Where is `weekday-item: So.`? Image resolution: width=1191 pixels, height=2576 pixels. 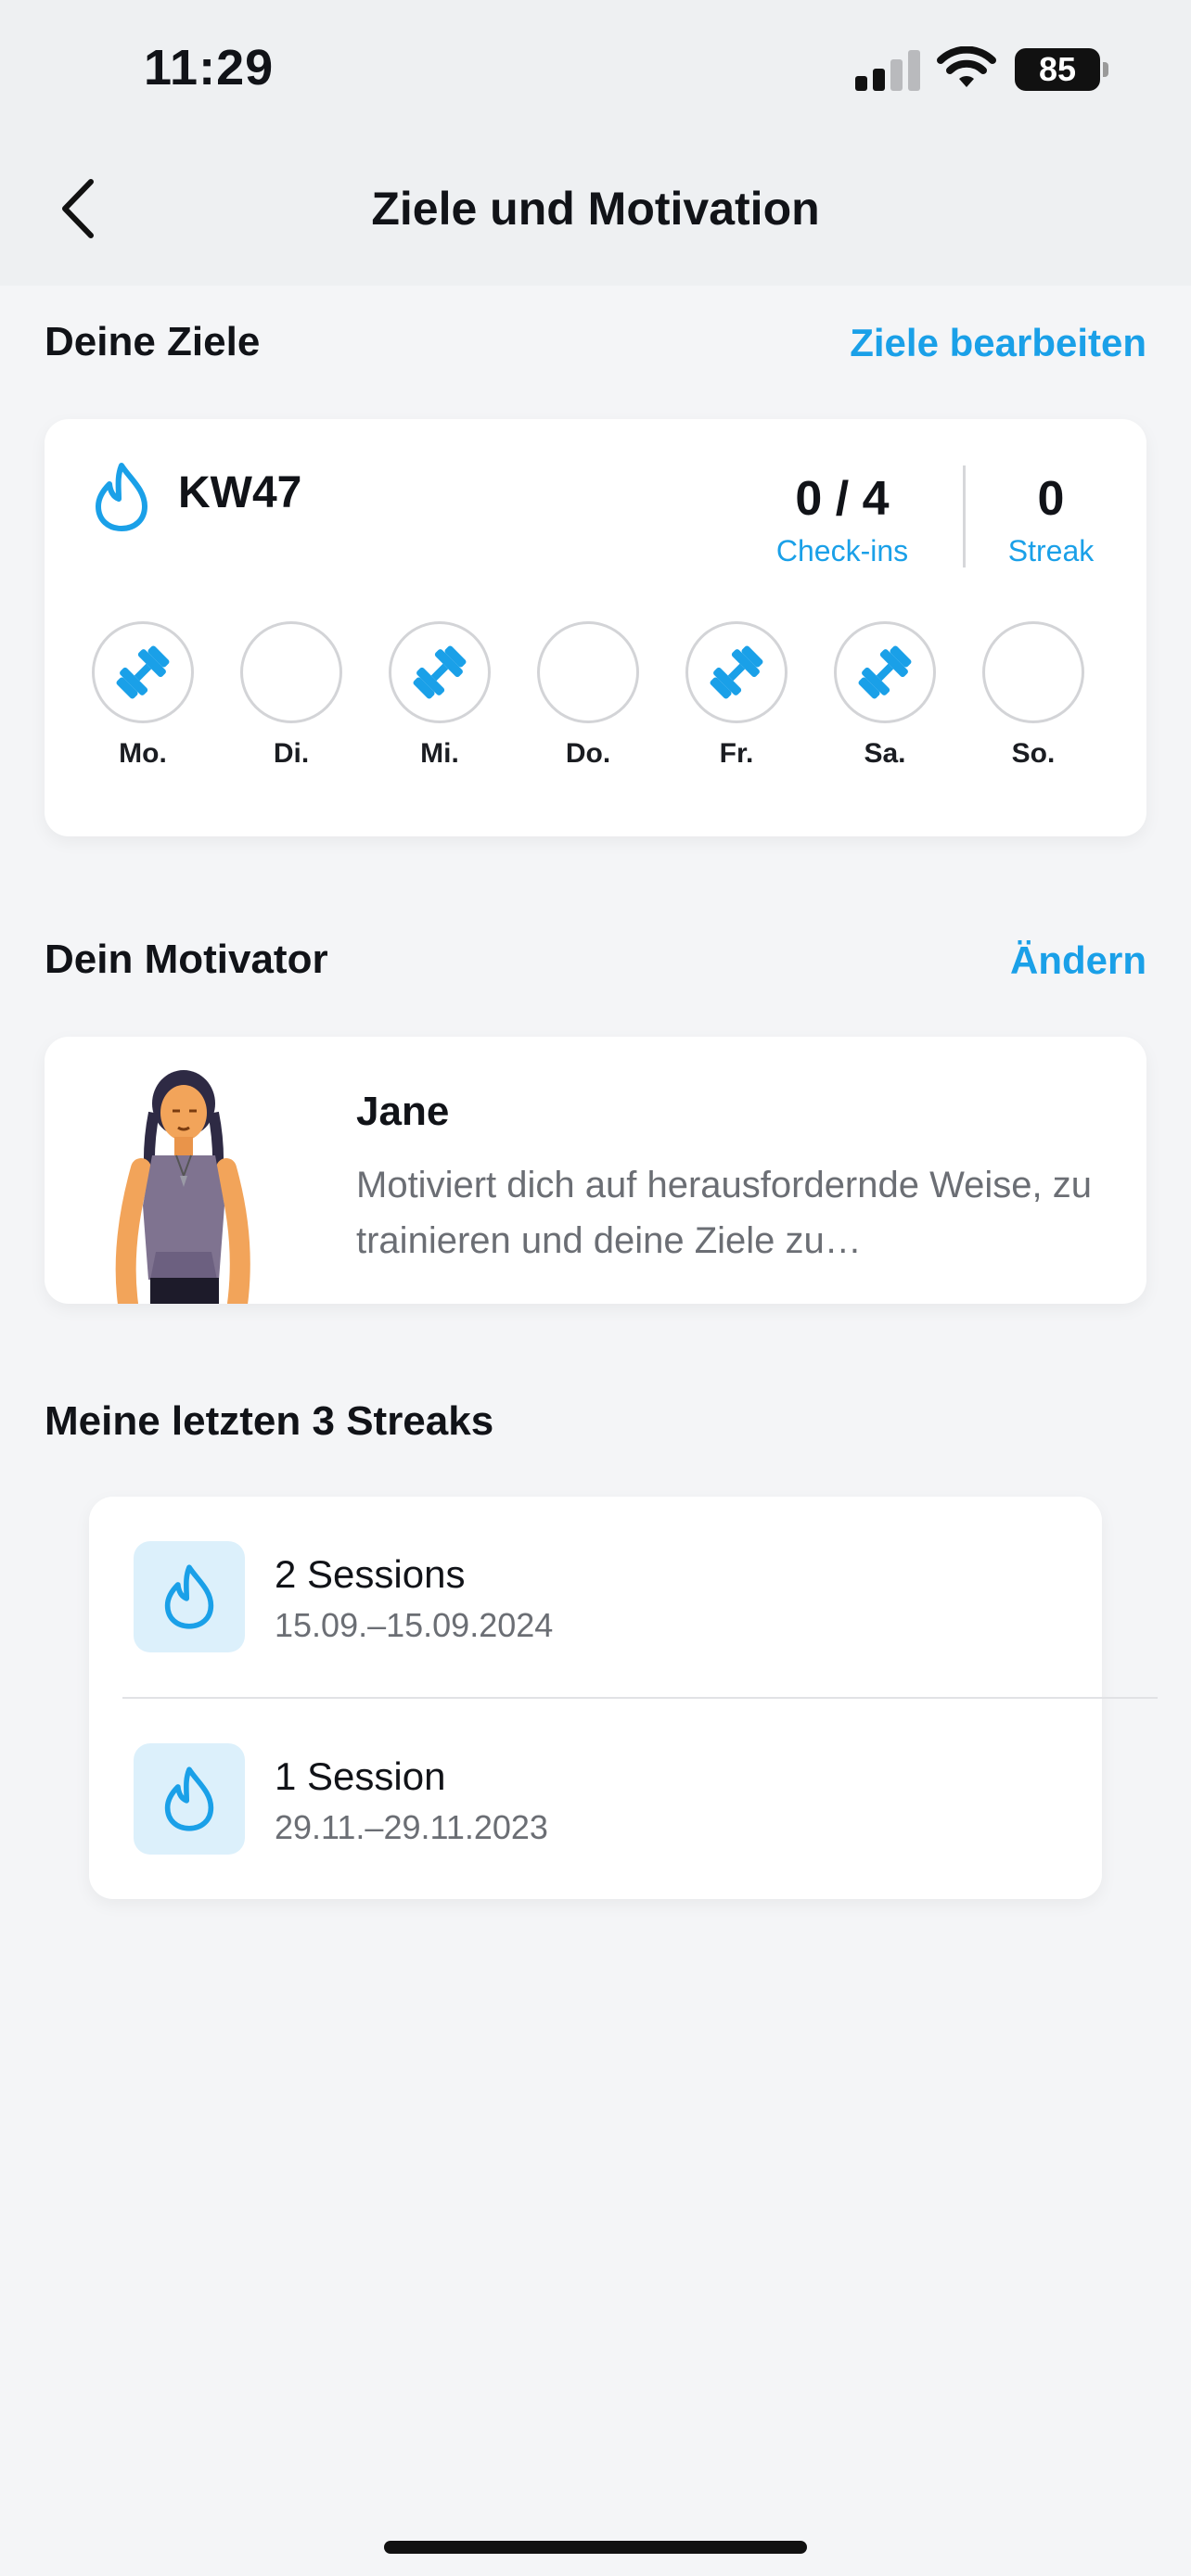 weekday-item: So. is located at coordinates (1033, 695).